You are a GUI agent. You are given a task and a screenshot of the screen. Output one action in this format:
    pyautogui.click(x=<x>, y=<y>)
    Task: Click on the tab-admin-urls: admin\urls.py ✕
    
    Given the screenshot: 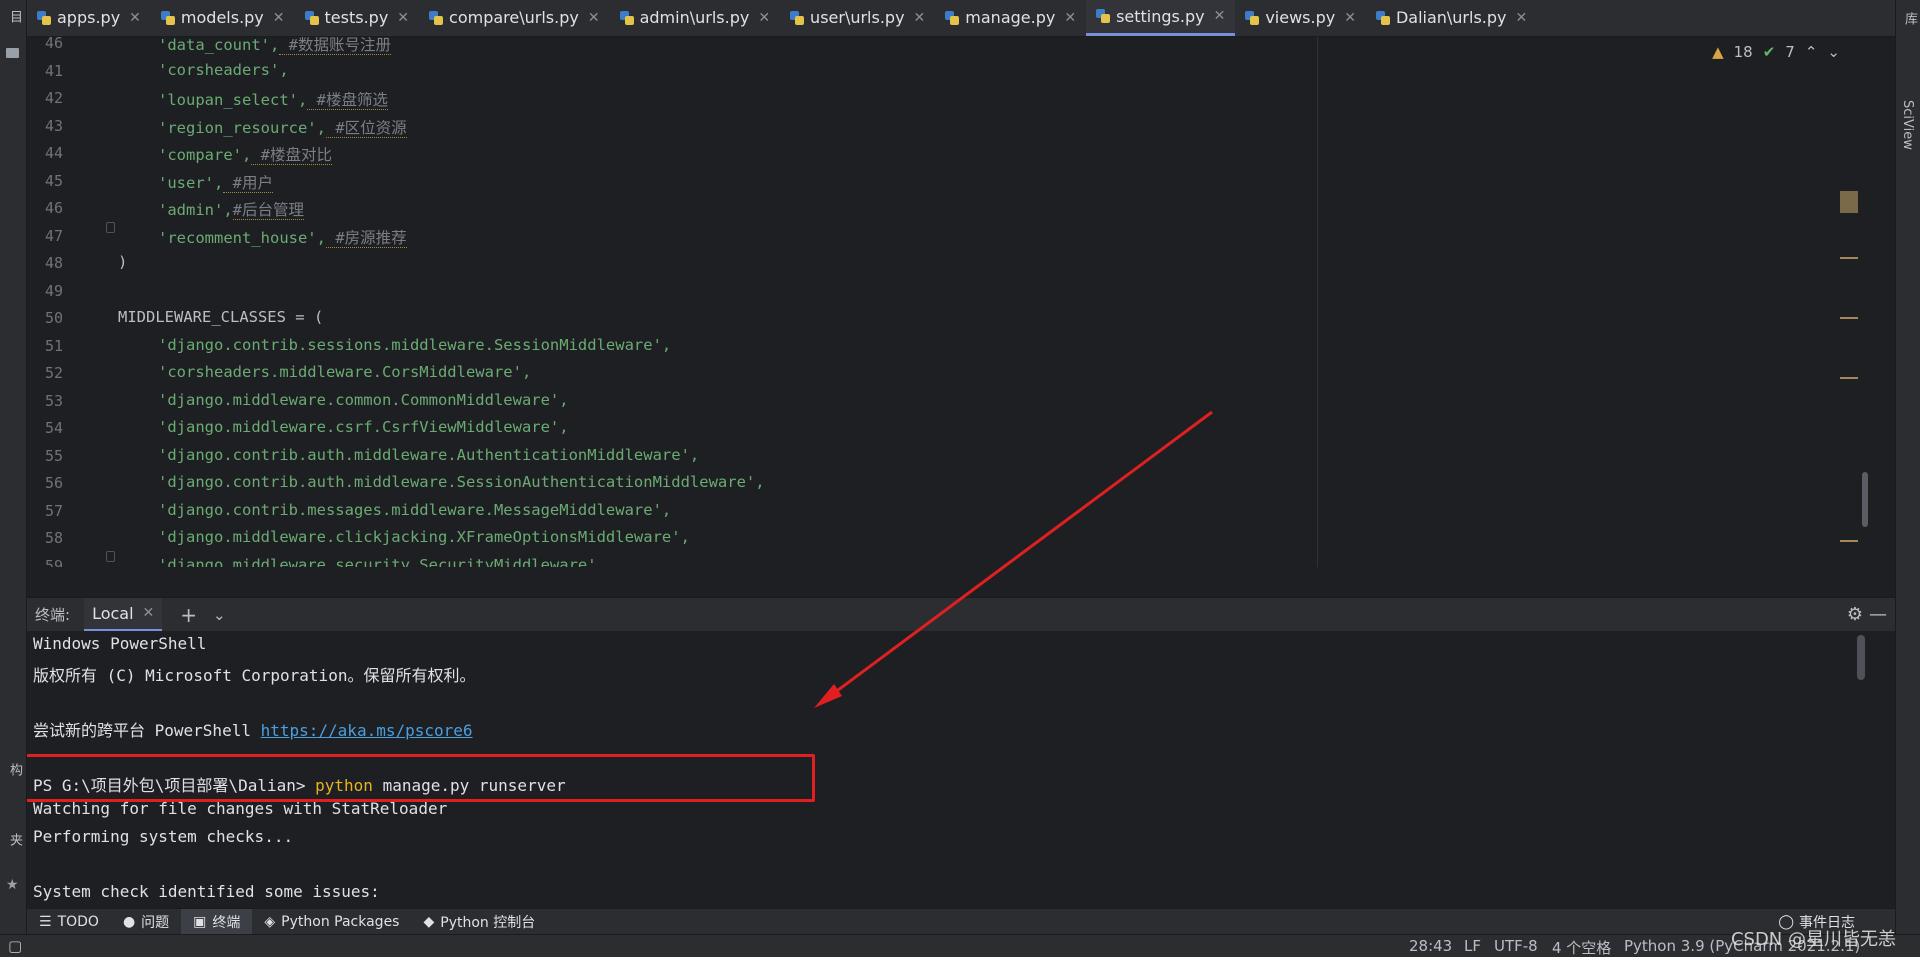 What is the action you would take?
    pyautogui.click(x=695, y=18)
    